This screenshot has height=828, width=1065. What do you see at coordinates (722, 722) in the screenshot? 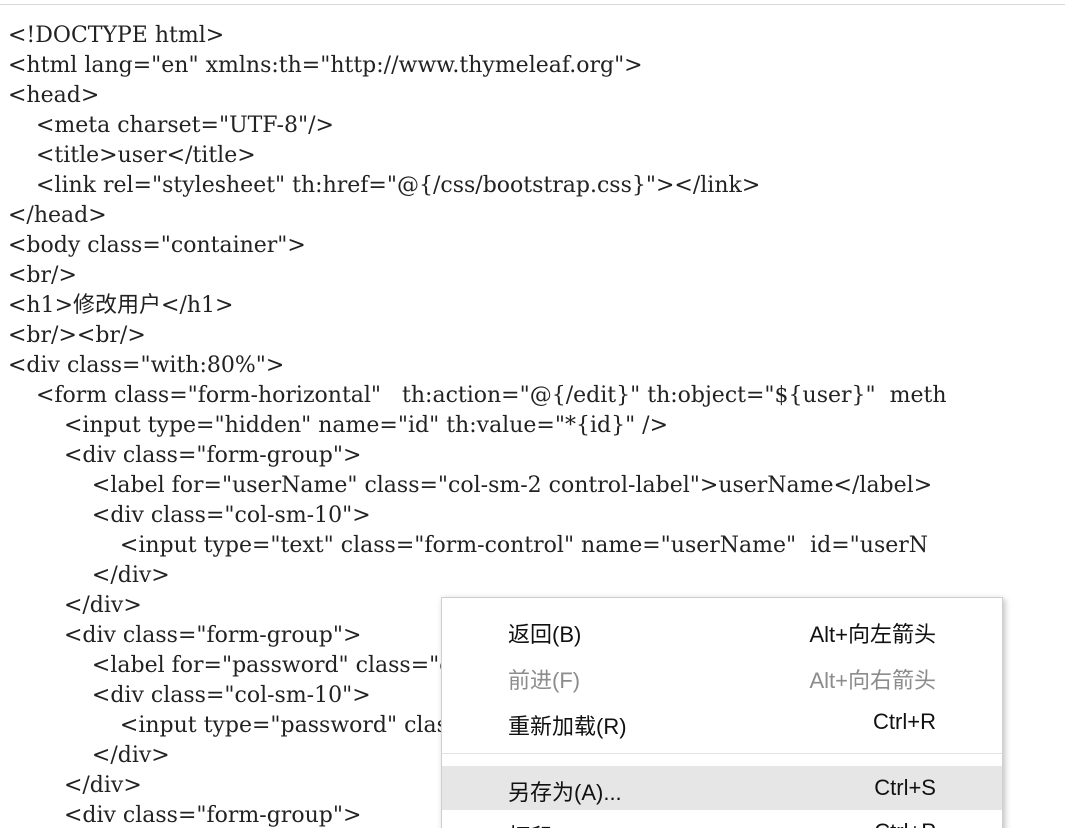
I see `menu-item-reload: 重新加载(R) Ctrl+R` at bounding box center [722, 722].